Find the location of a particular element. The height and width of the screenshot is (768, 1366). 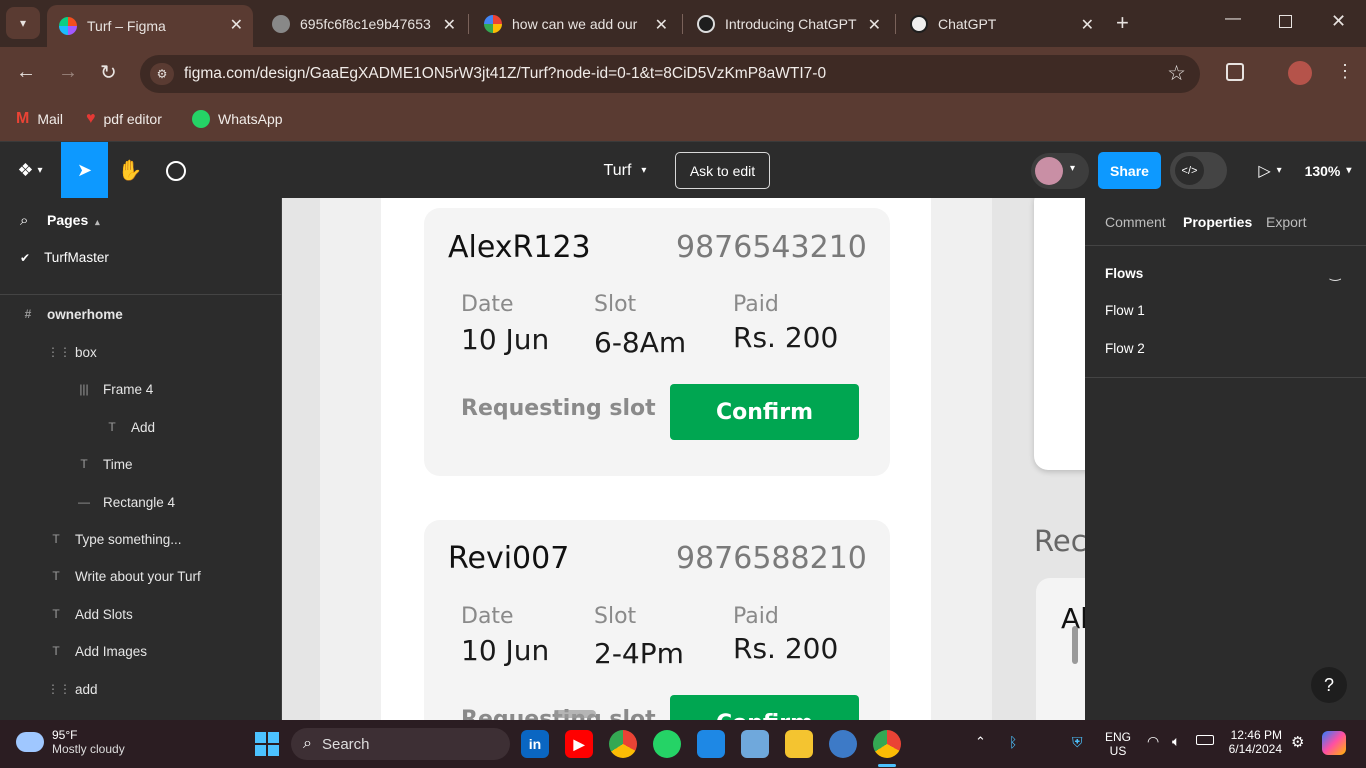

tab-separator is located at coordinates (468, 24).